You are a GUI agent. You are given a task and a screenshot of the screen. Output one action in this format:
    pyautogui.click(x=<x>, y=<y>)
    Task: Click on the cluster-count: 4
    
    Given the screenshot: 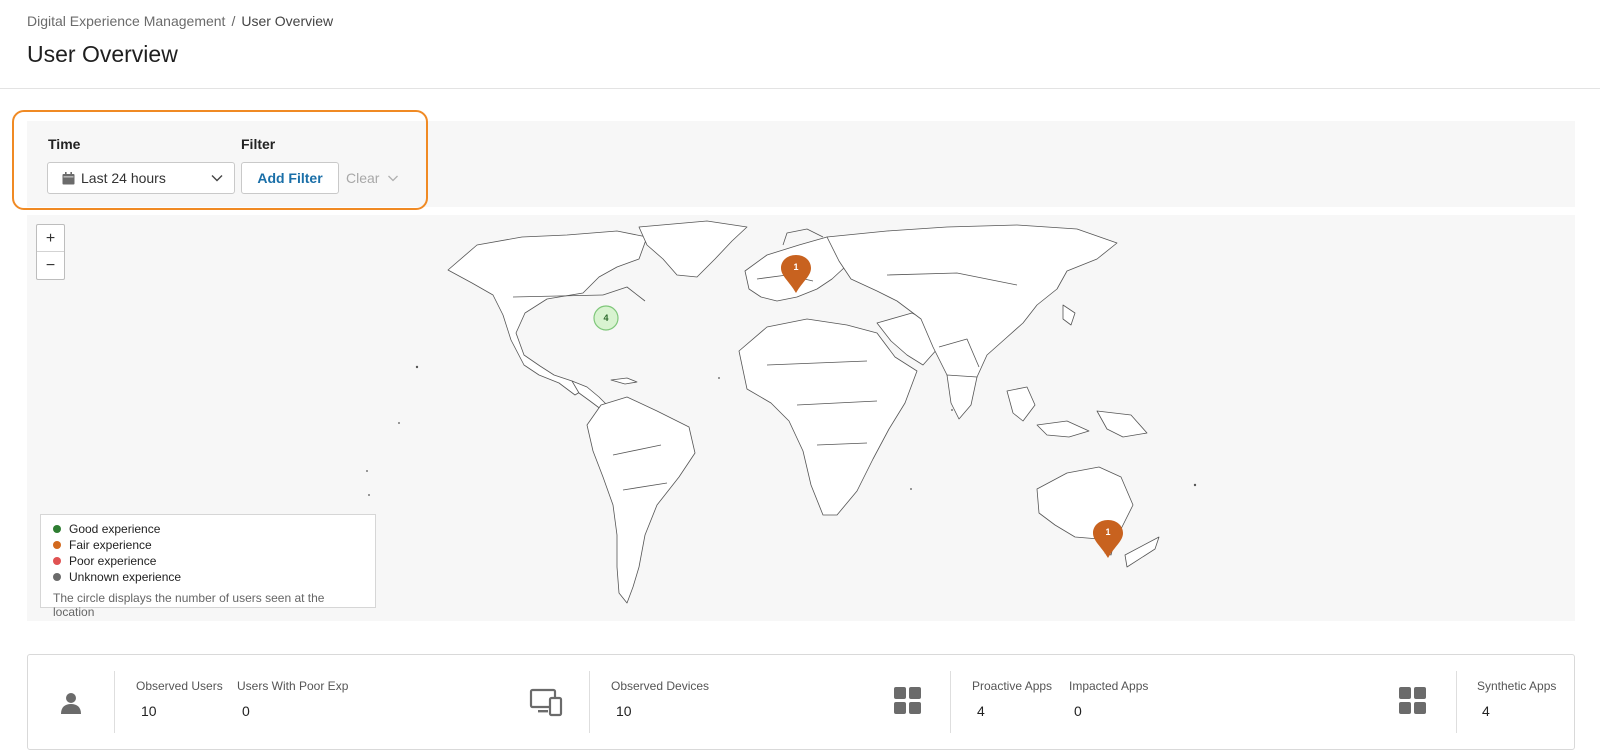 What is the action you would take?
    pyautogui.click(x=605, y=318)
    